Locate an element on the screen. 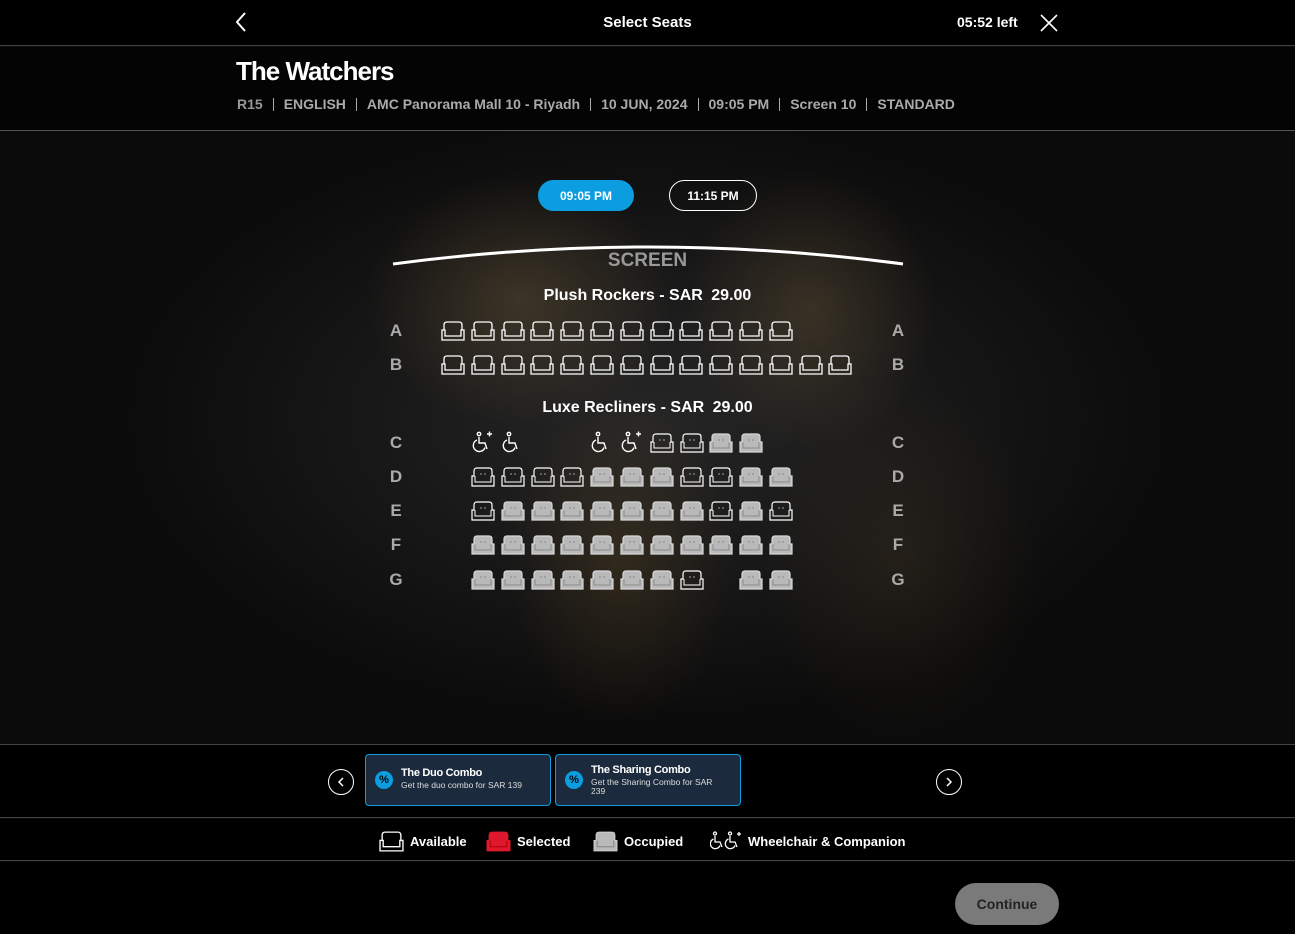 The image size is (1295, 934). seat-d9 is located at coordinates (721, 477).